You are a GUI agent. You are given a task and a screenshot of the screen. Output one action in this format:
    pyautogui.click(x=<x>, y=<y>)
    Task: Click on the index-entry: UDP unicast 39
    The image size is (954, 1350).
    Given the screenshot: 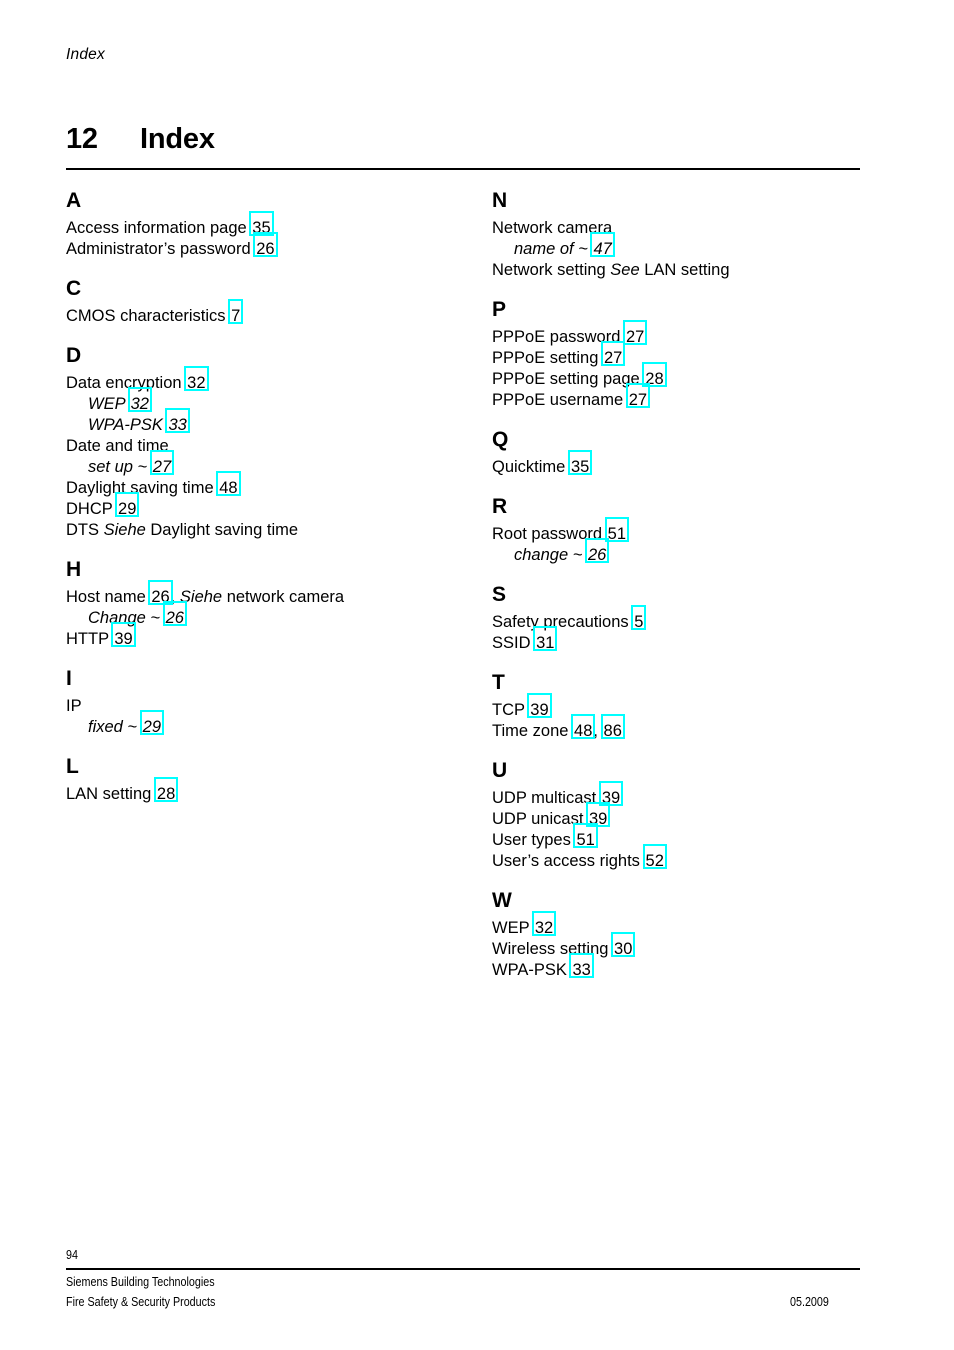 What is the action you would take?
    pyautogui.click(x=692, y=816)
    